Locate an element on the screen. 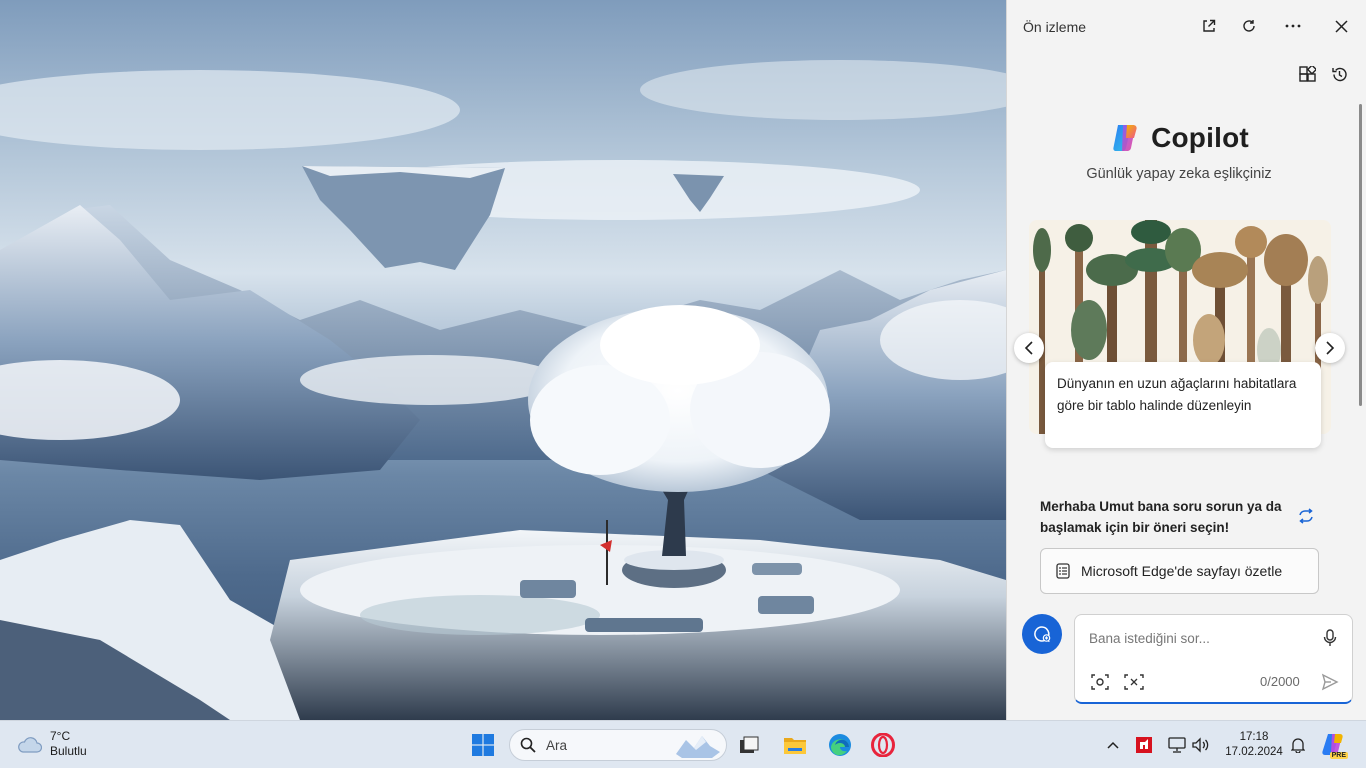  add-image-button is located at coordinates (1100, 682).